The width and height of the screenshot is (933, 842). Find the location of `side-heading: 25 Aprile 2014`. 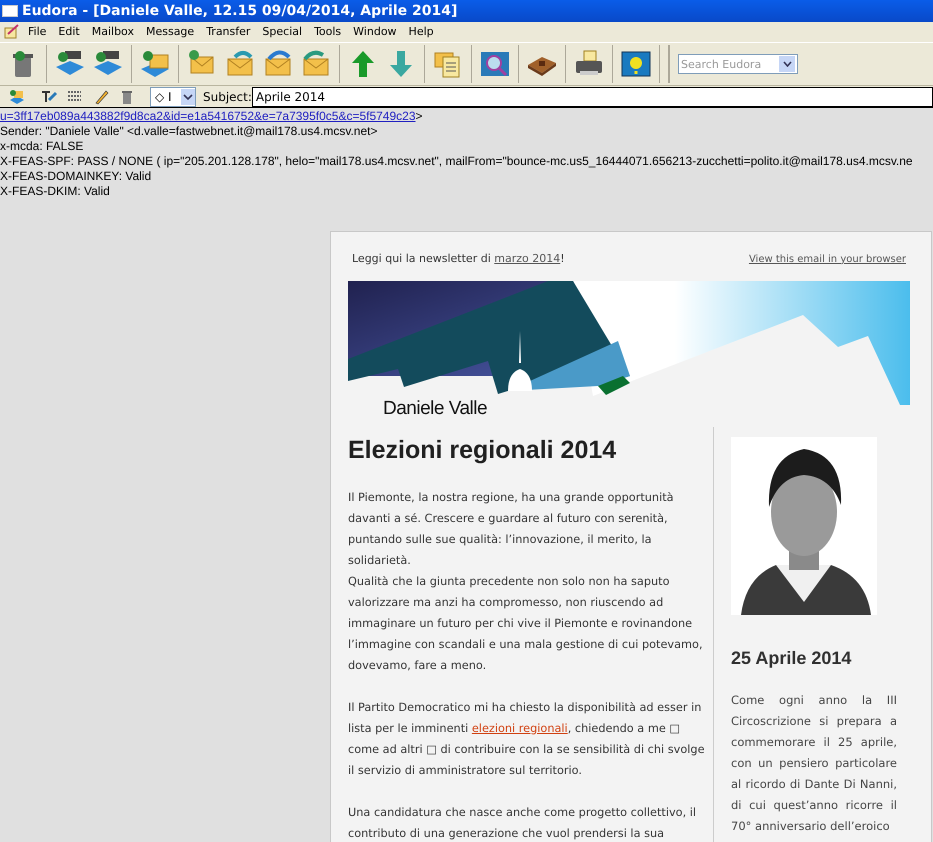

side-heading: 25 Aprile 2014 is located at coordinates (791, 658).